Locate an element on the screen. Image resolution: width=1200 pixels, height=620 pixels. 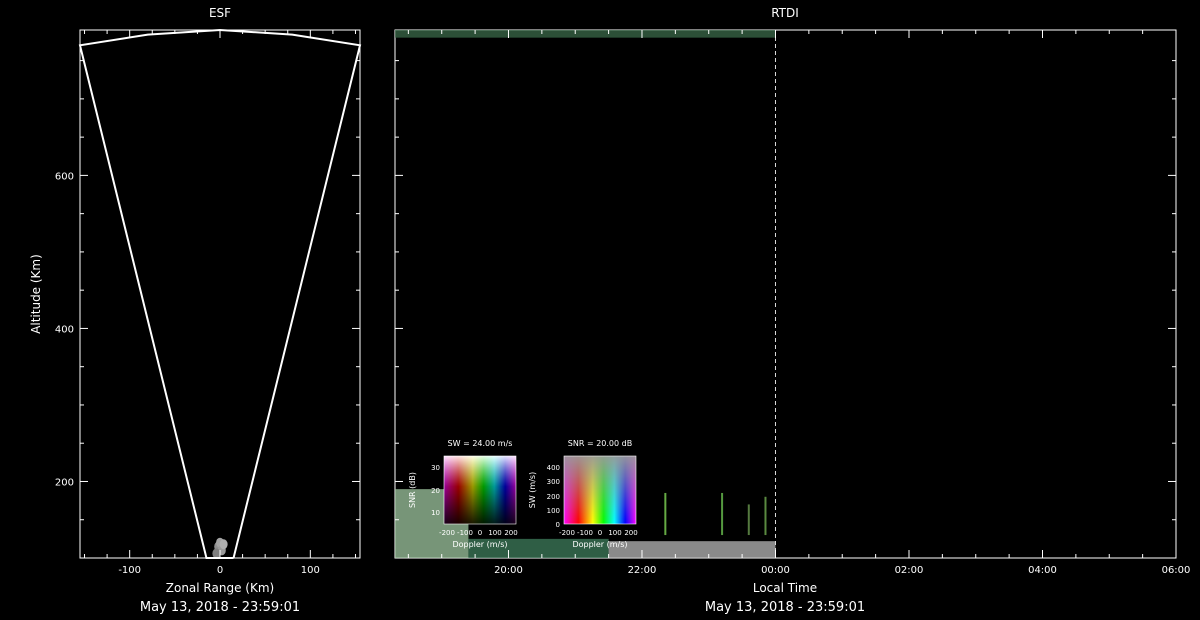
esf-ylabel: Altitude (Km) is located at coordinates (36, 294).